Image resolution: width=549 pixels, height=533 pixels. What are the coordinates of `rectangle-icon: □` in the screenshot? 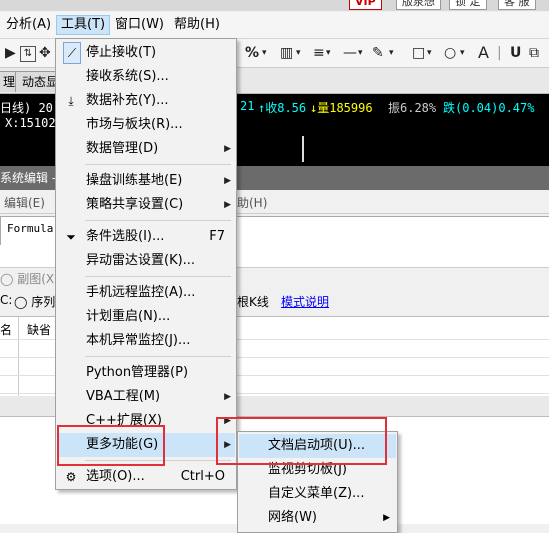 It's located at (418, 53).